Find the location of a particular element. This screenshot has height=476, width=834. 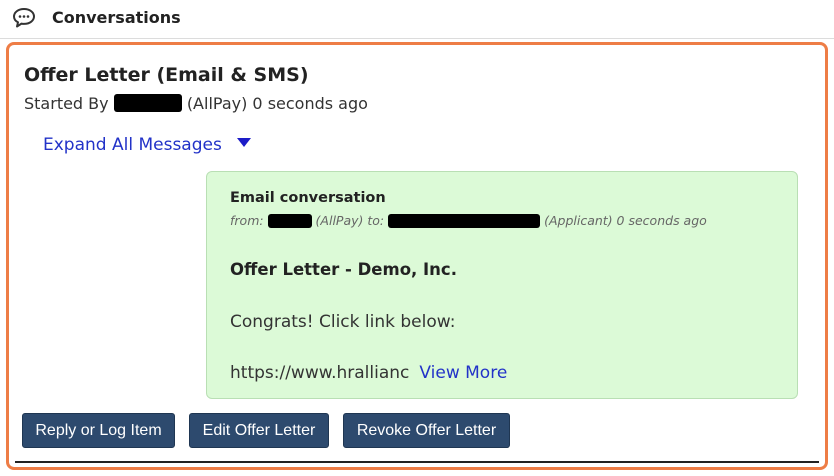

conversation-title: Offer Letter (Email & SMS) is located at coordinates (166, 75).